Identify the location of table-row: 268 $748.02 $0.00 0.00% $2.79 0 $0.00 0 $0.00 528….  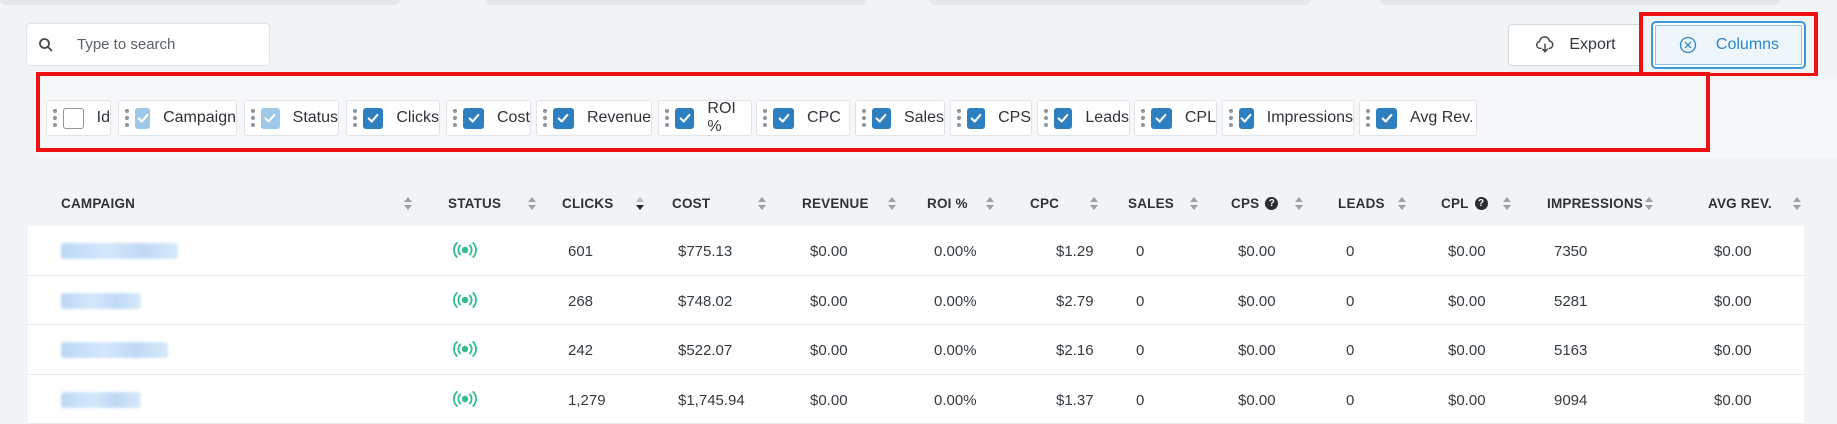
(916, 300).